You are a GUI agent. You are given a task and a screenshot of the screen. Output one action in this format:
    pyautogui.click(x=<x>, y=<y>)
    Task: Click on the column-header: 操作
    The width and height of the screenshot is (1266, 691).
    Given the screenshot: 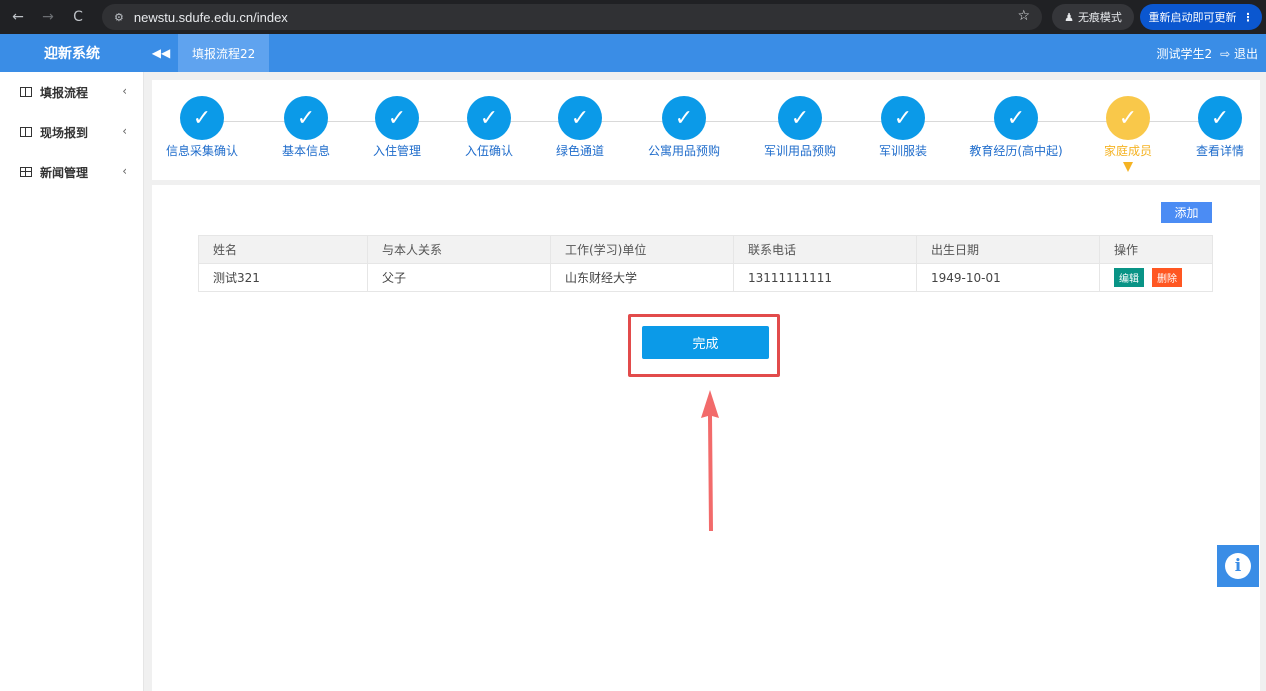 What is the action you would take?
    pyautogui.click(x=1156, y=249)
    